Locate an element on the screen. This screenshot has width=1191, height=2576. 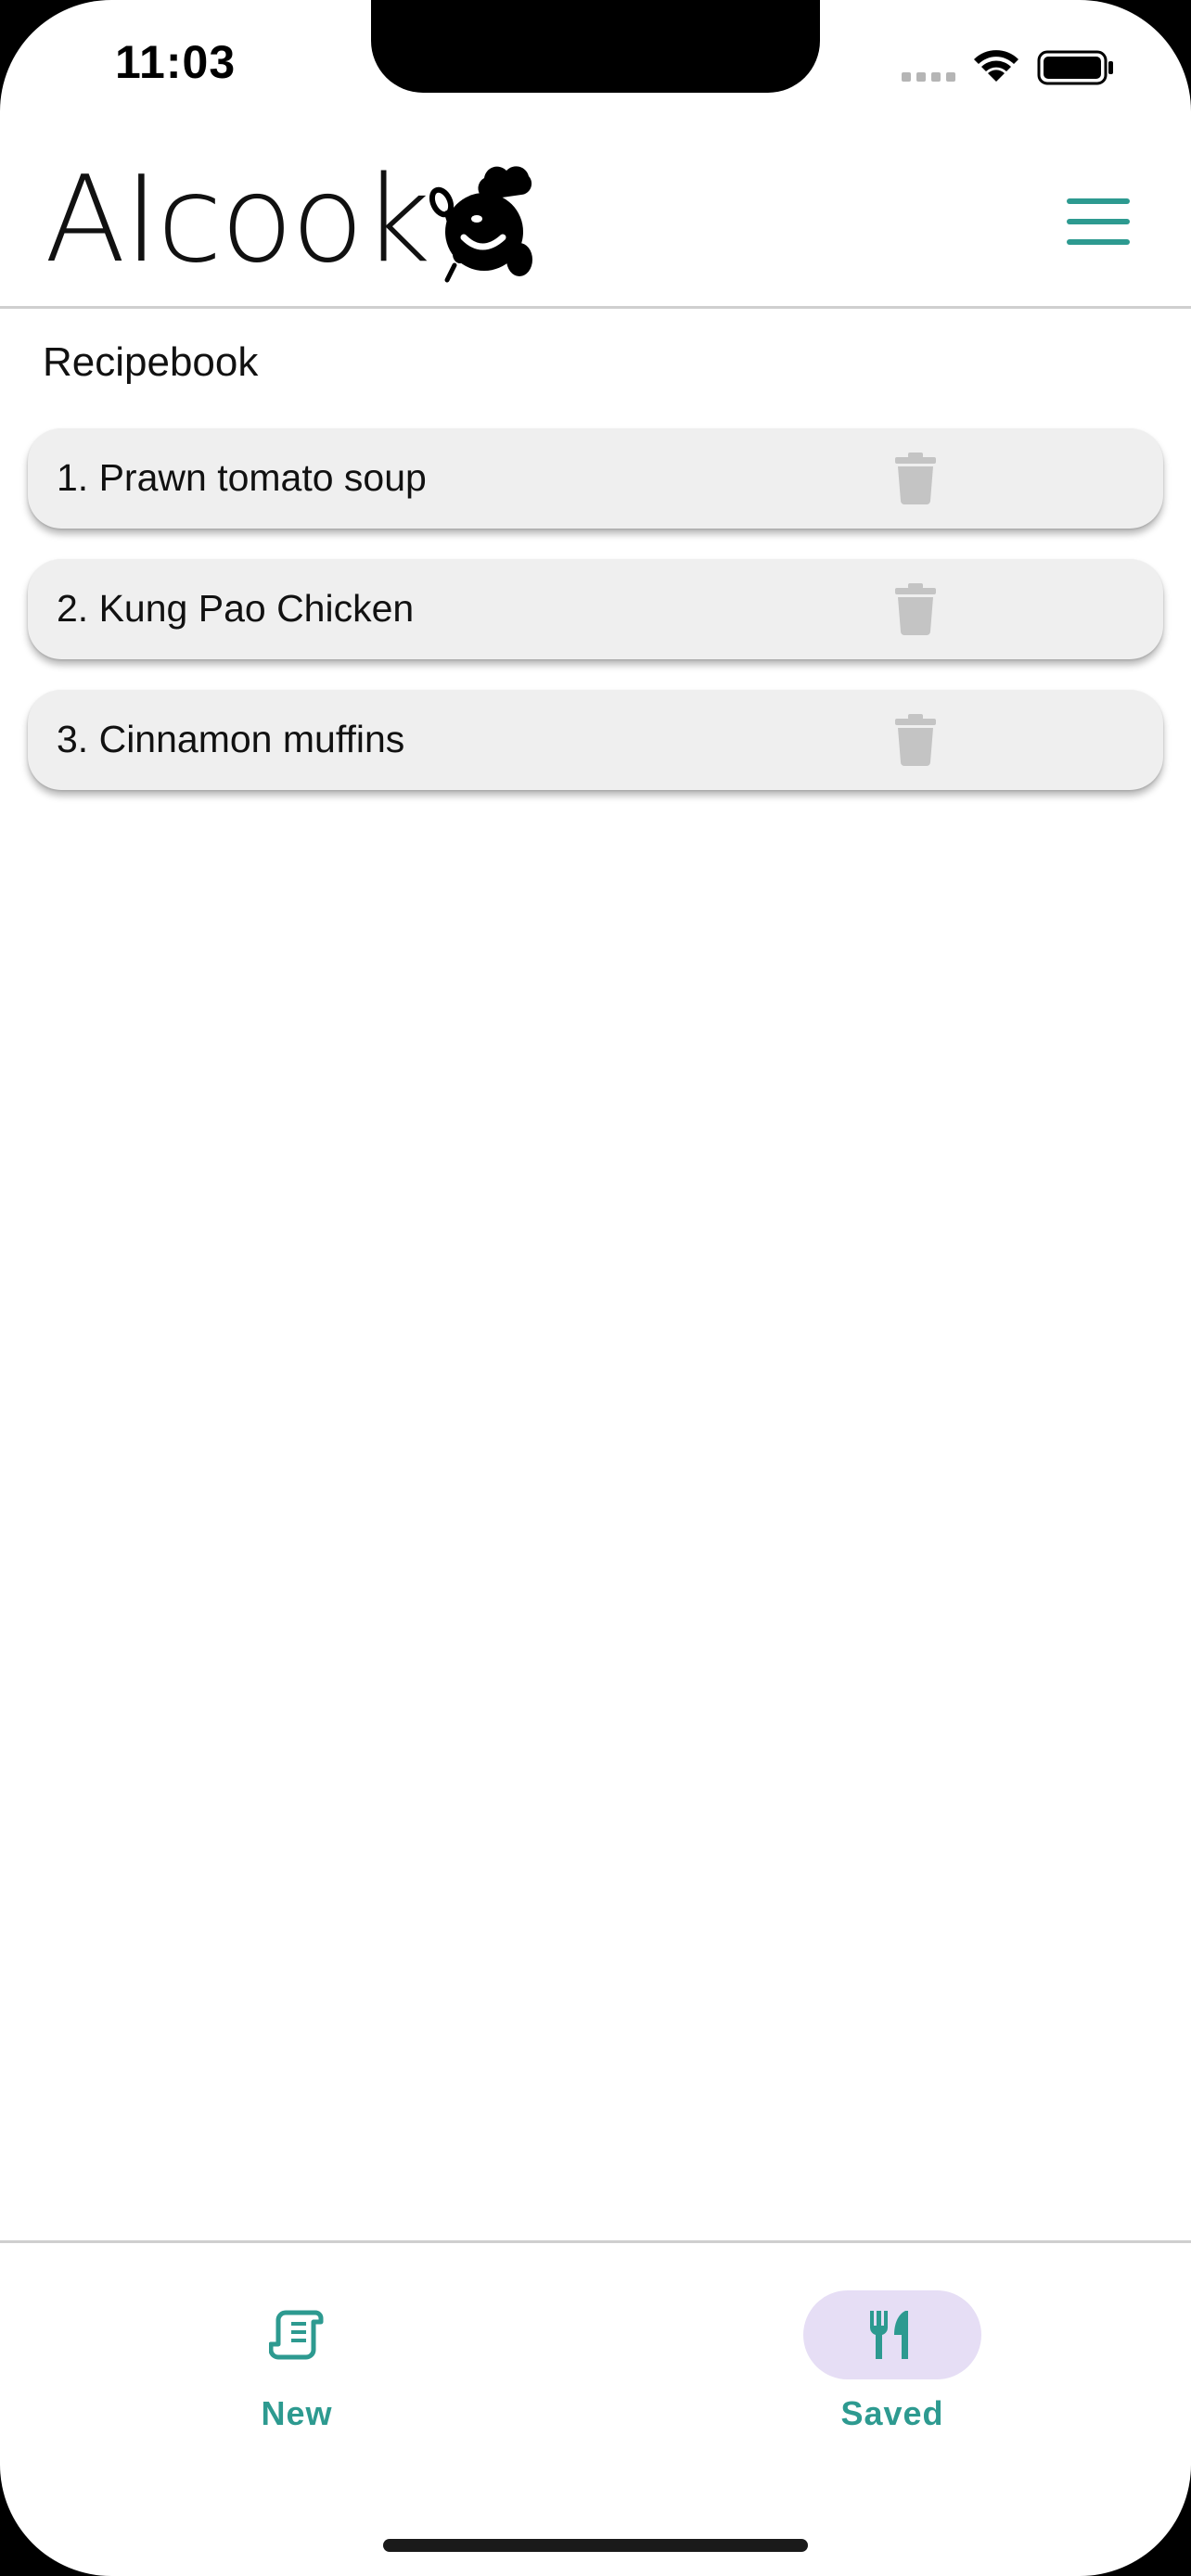
nav-new-button: New is located at coordinates (297, 2365).